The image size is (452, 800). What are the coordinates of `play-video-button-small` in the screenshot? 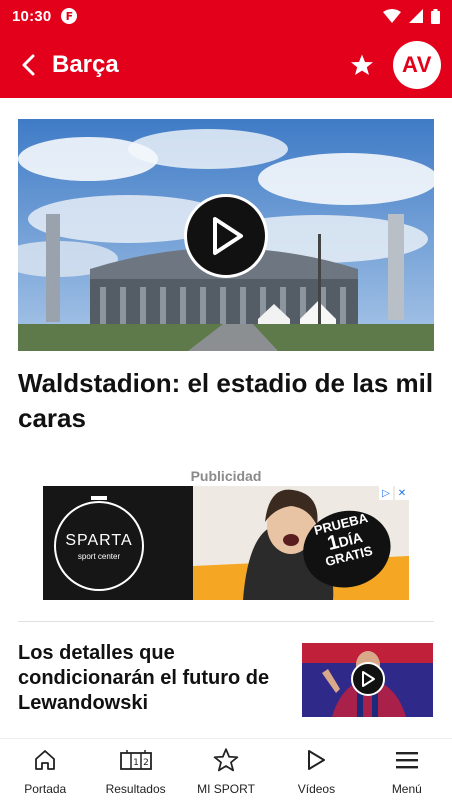 It's located at (368, 679).